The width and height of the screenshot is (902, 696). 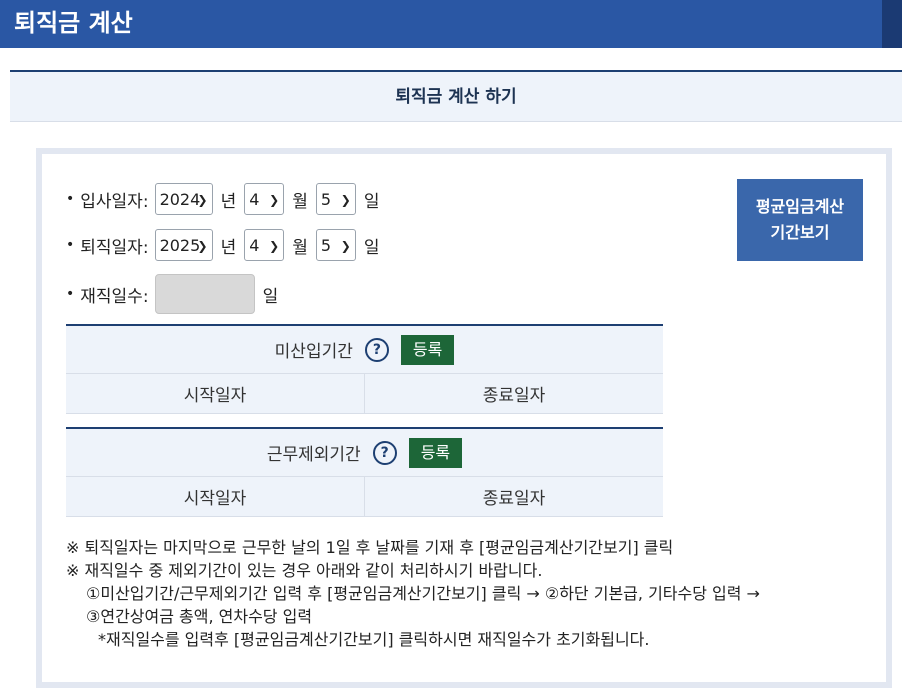 I want to click on table-title: 미산입기간, so click(x=313, y=352).